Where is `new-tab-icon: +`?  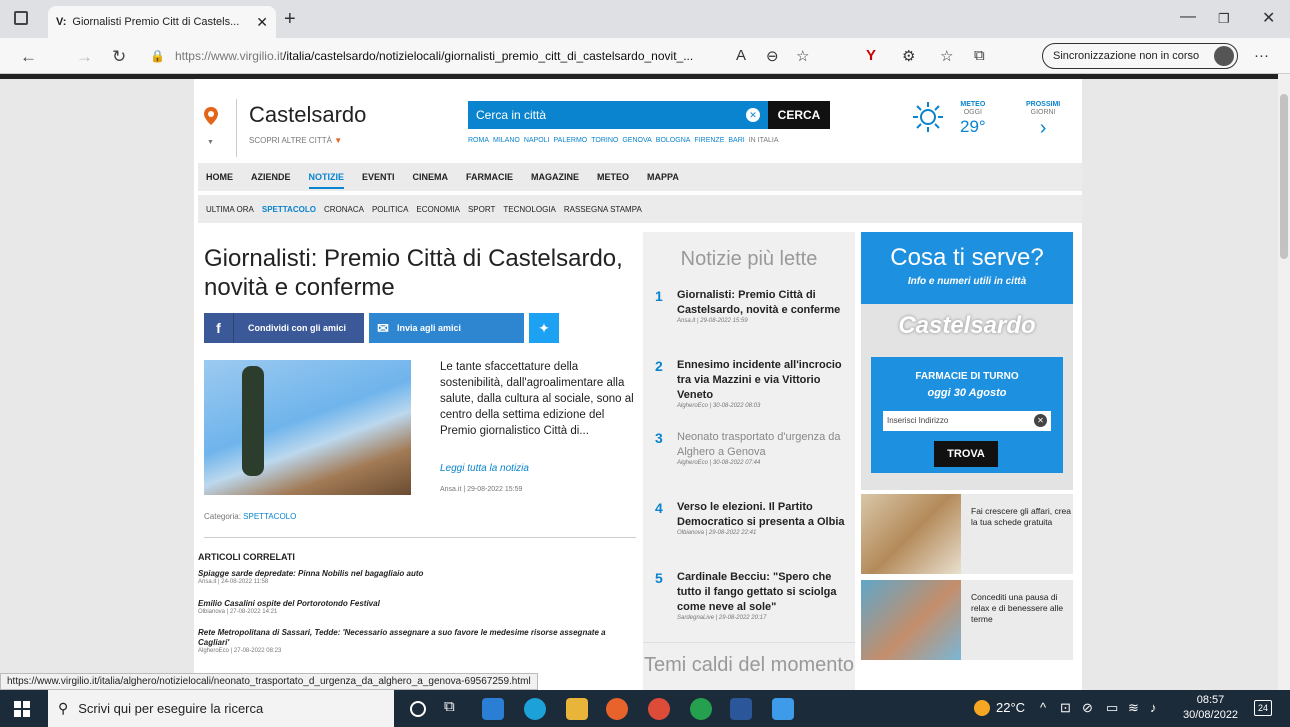
new-tab-icon: + is located at coordinates (290, 19).